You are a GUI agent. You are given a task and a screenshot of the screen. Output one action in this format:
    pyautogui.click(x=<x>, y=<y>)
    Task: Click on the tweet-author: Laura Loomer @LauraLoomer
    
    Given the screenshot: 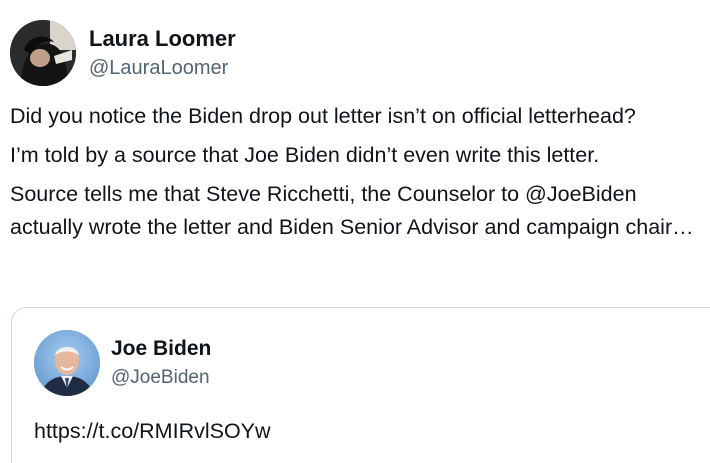 What is the action you would take?
    pyautogui.click(x=123, y=53)
    